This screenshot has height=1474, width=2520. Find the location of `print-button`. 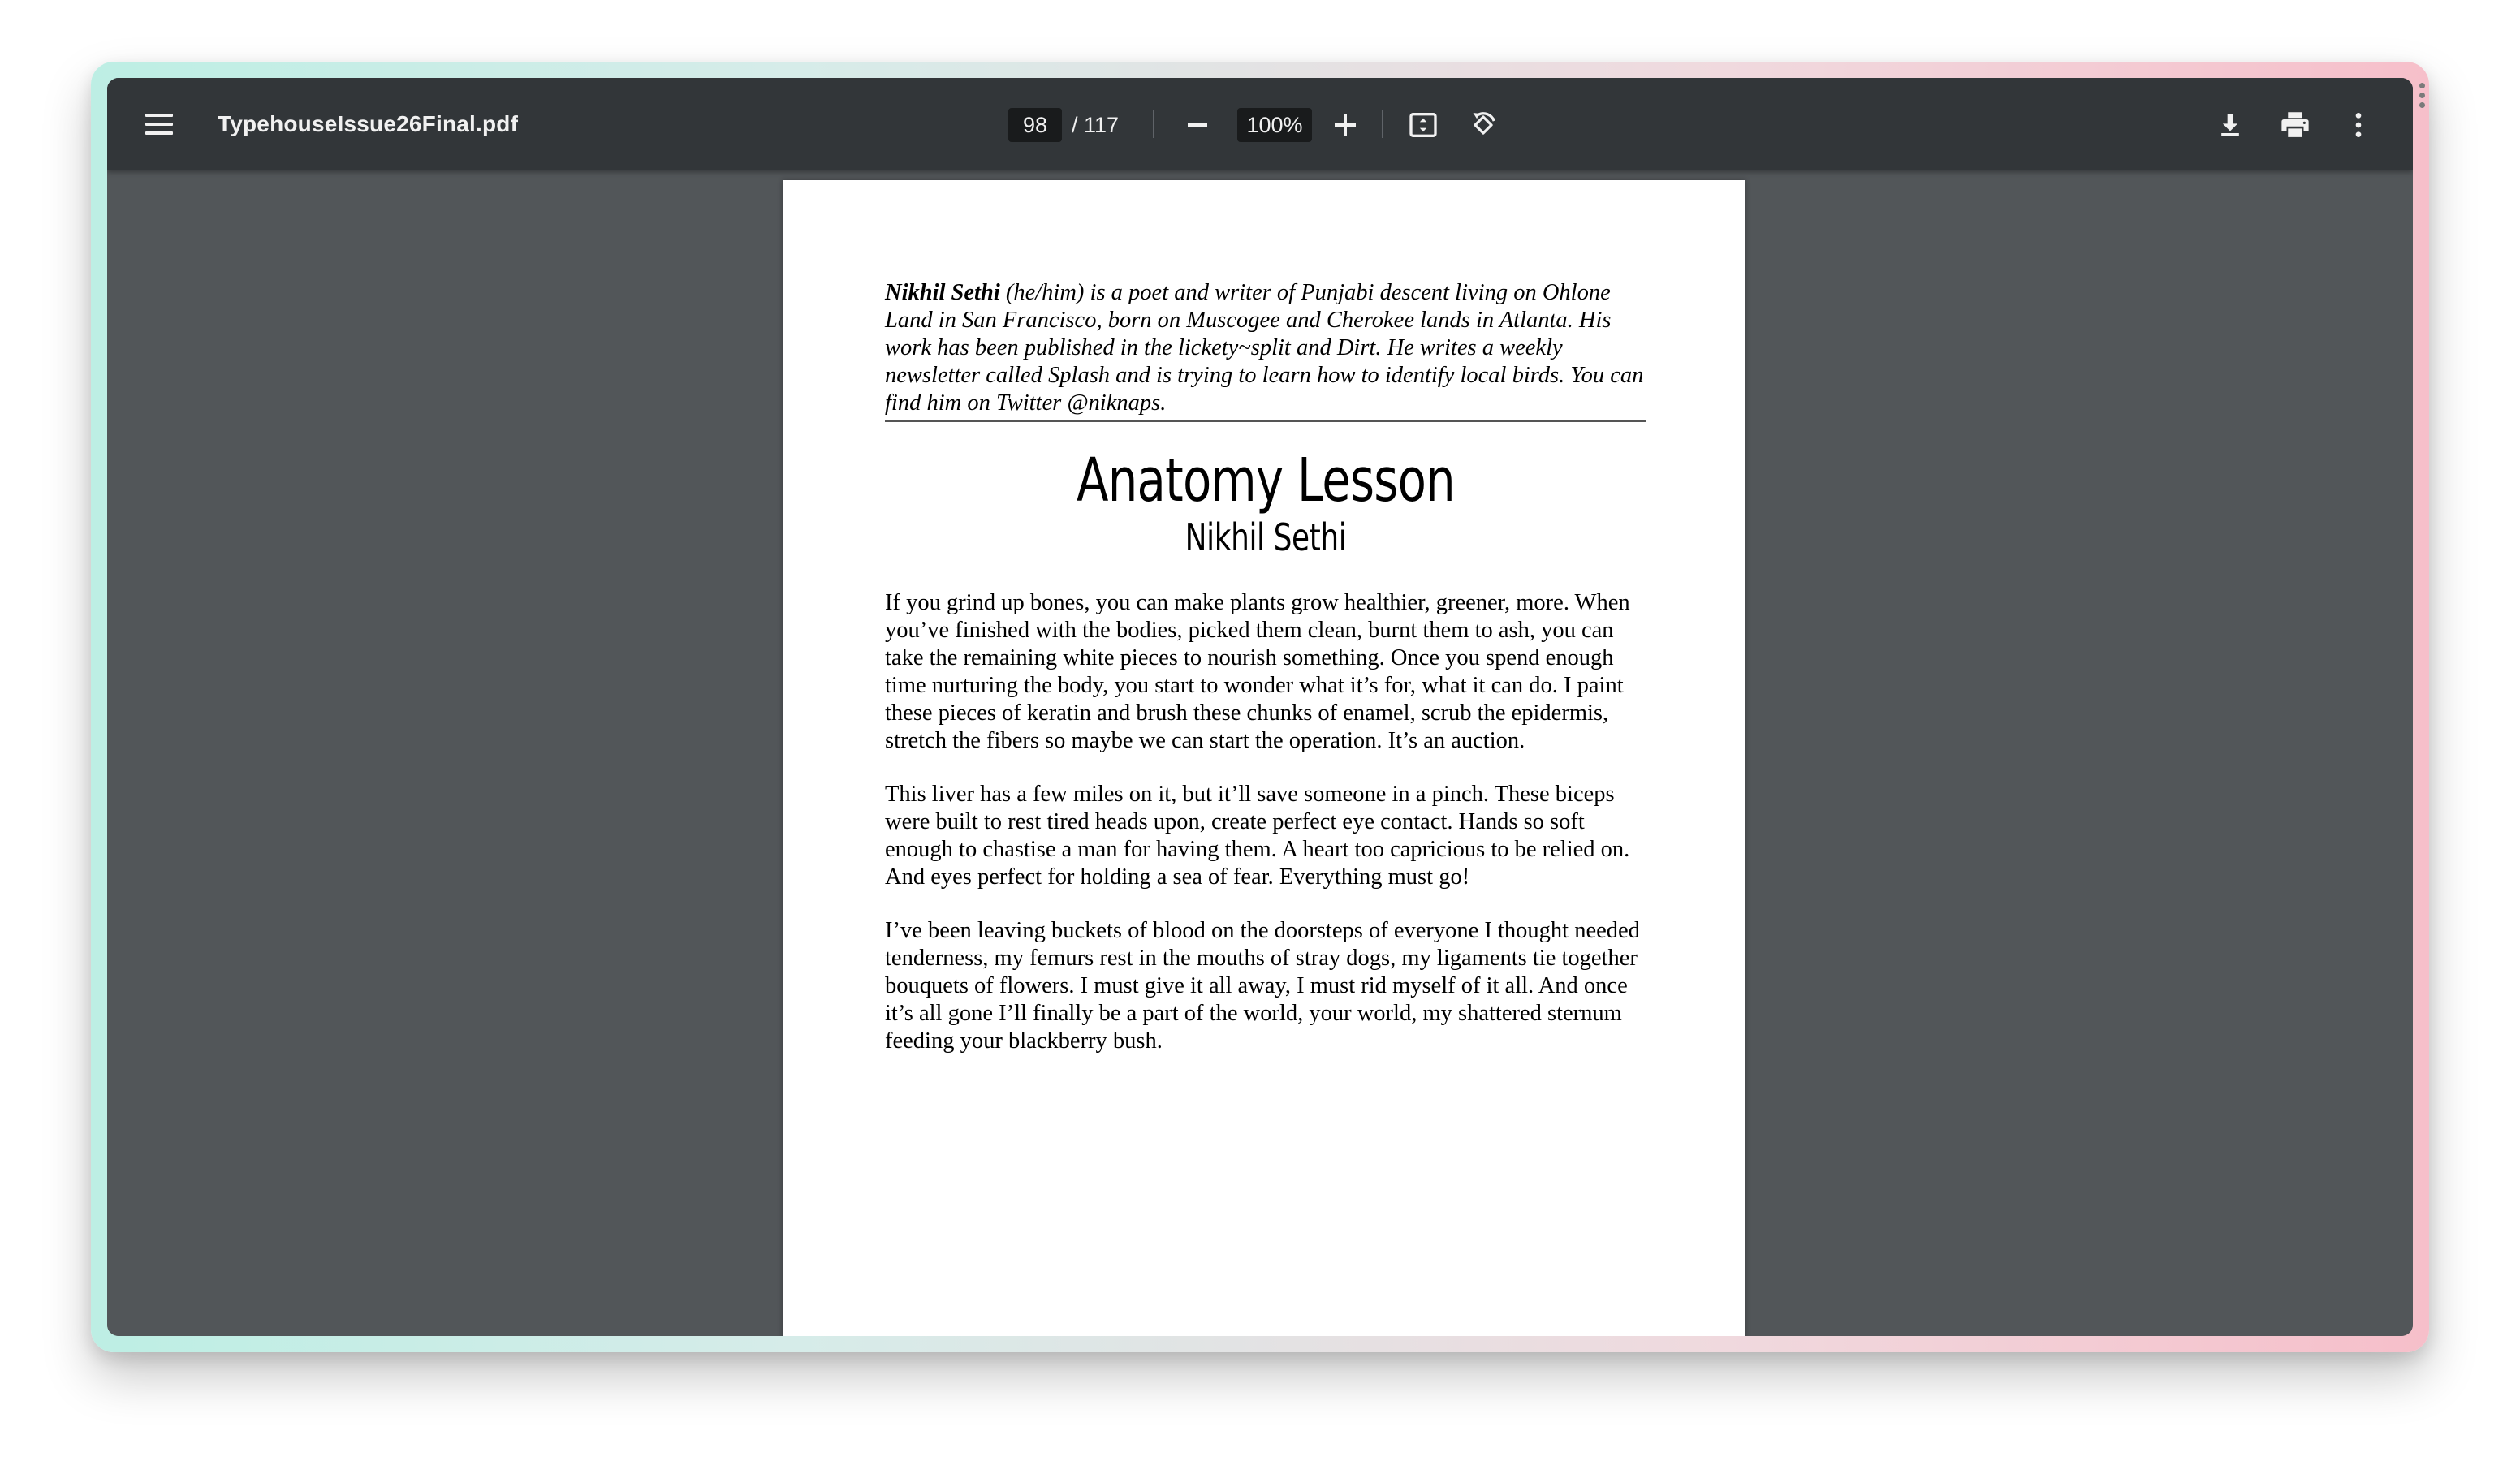

print-button is located at coordinates (2295, 125).